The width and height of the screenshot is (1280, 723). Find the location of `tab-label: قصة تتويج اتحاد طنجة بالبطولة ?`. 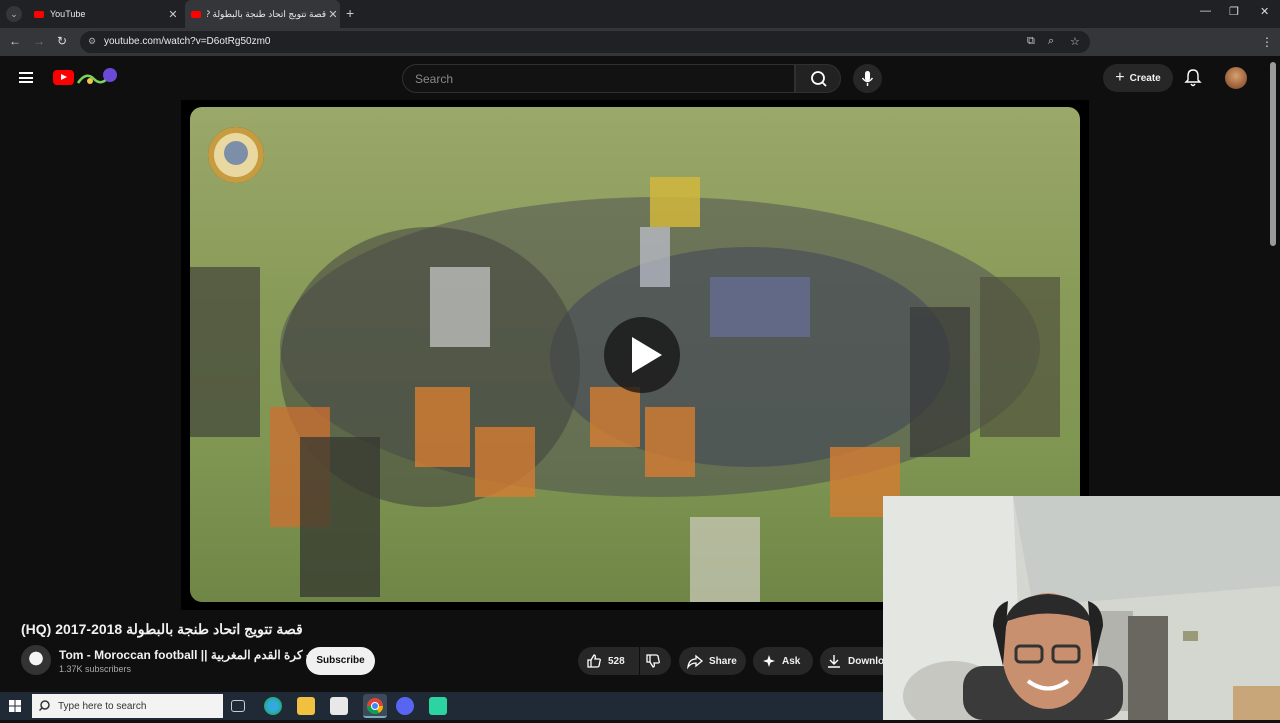

tab-label: قصة تتويج اتحاد طنجة بالبطولة ? is located at coordinates (266, 13).